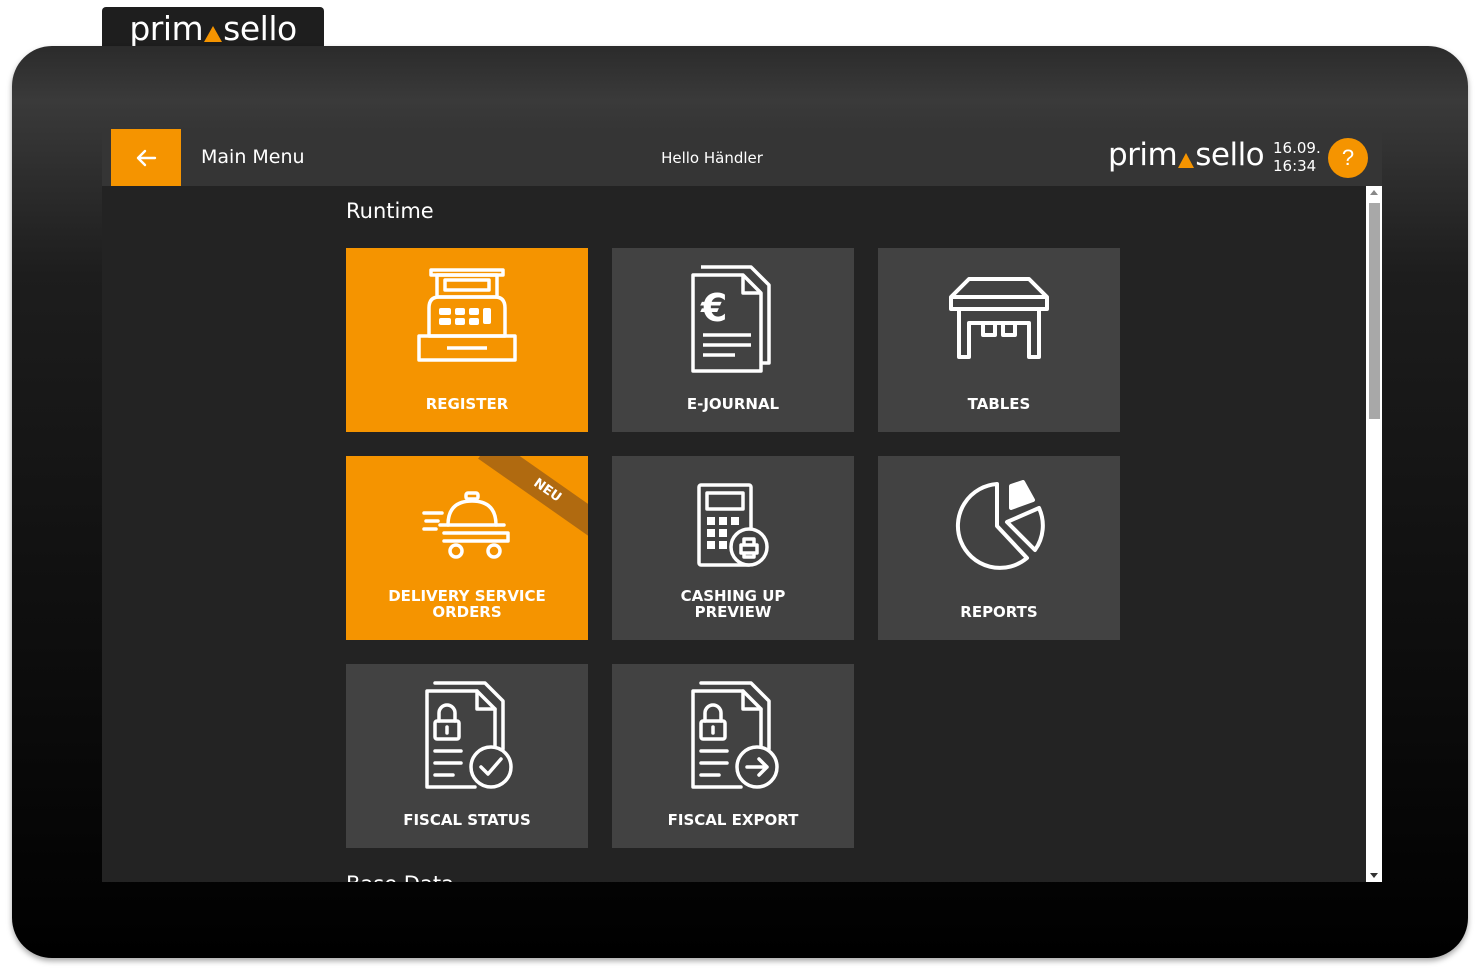  Describe the element at coordinates (467, 318) in the screenshot. I see `cash-register-icon` at that location.